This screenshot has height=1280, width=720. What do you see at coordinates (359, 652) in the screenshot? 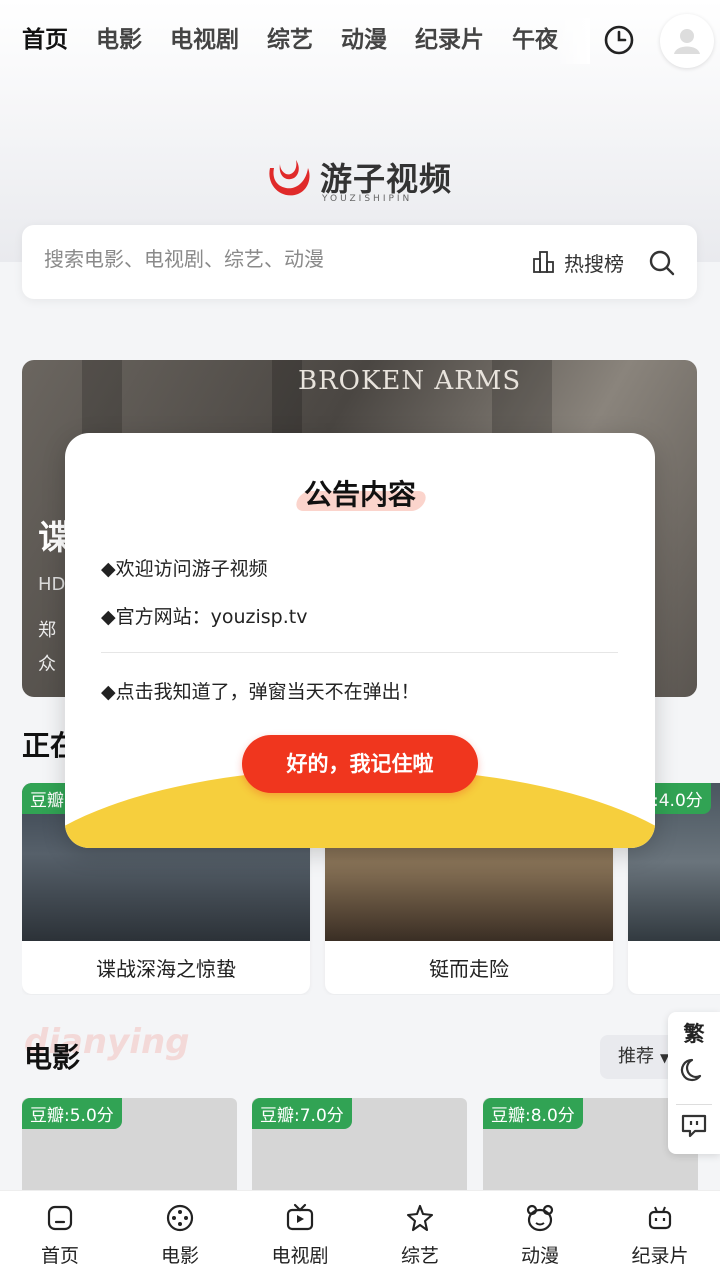
I see `divider` at bounding box center [359, 652].